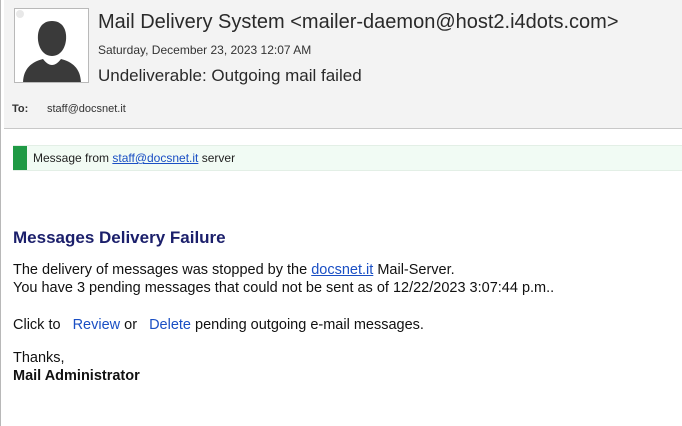  Describe the element at coordinates (309, 325) in the screenshot. I see `click-suffix: pending outgoing e-mail messages.` at that location.